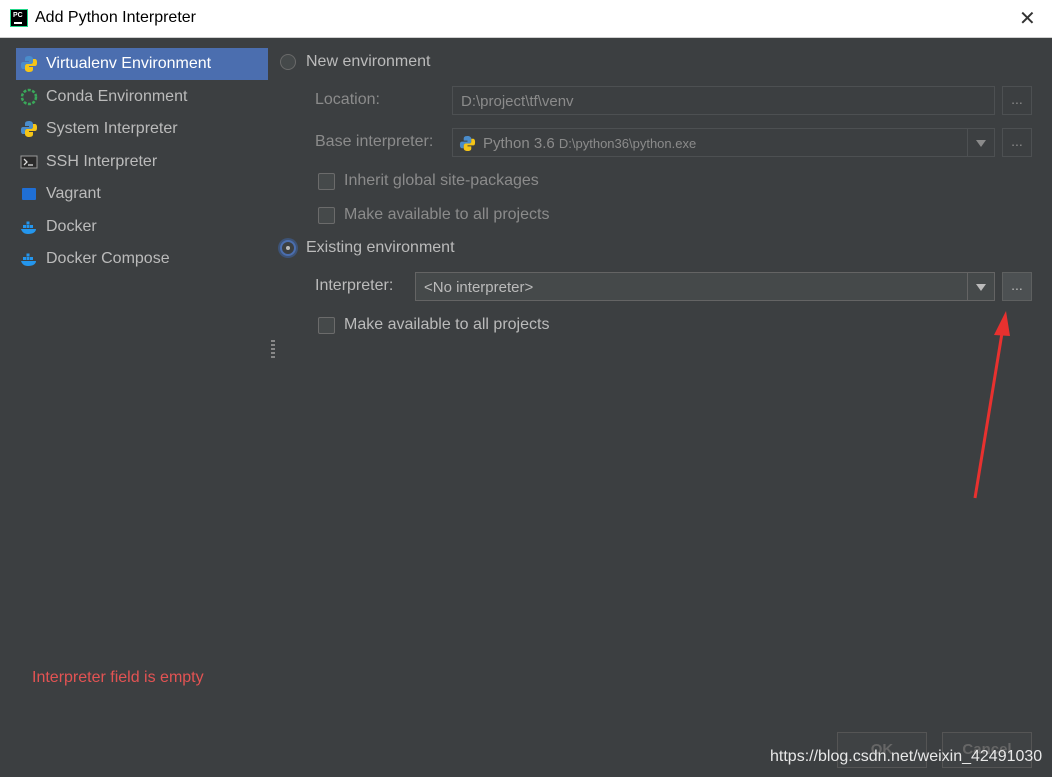  What do you see at coordinates (288, 62) in the screenshot?
I see `new-environment-radio` at bounding box center [288, 62].